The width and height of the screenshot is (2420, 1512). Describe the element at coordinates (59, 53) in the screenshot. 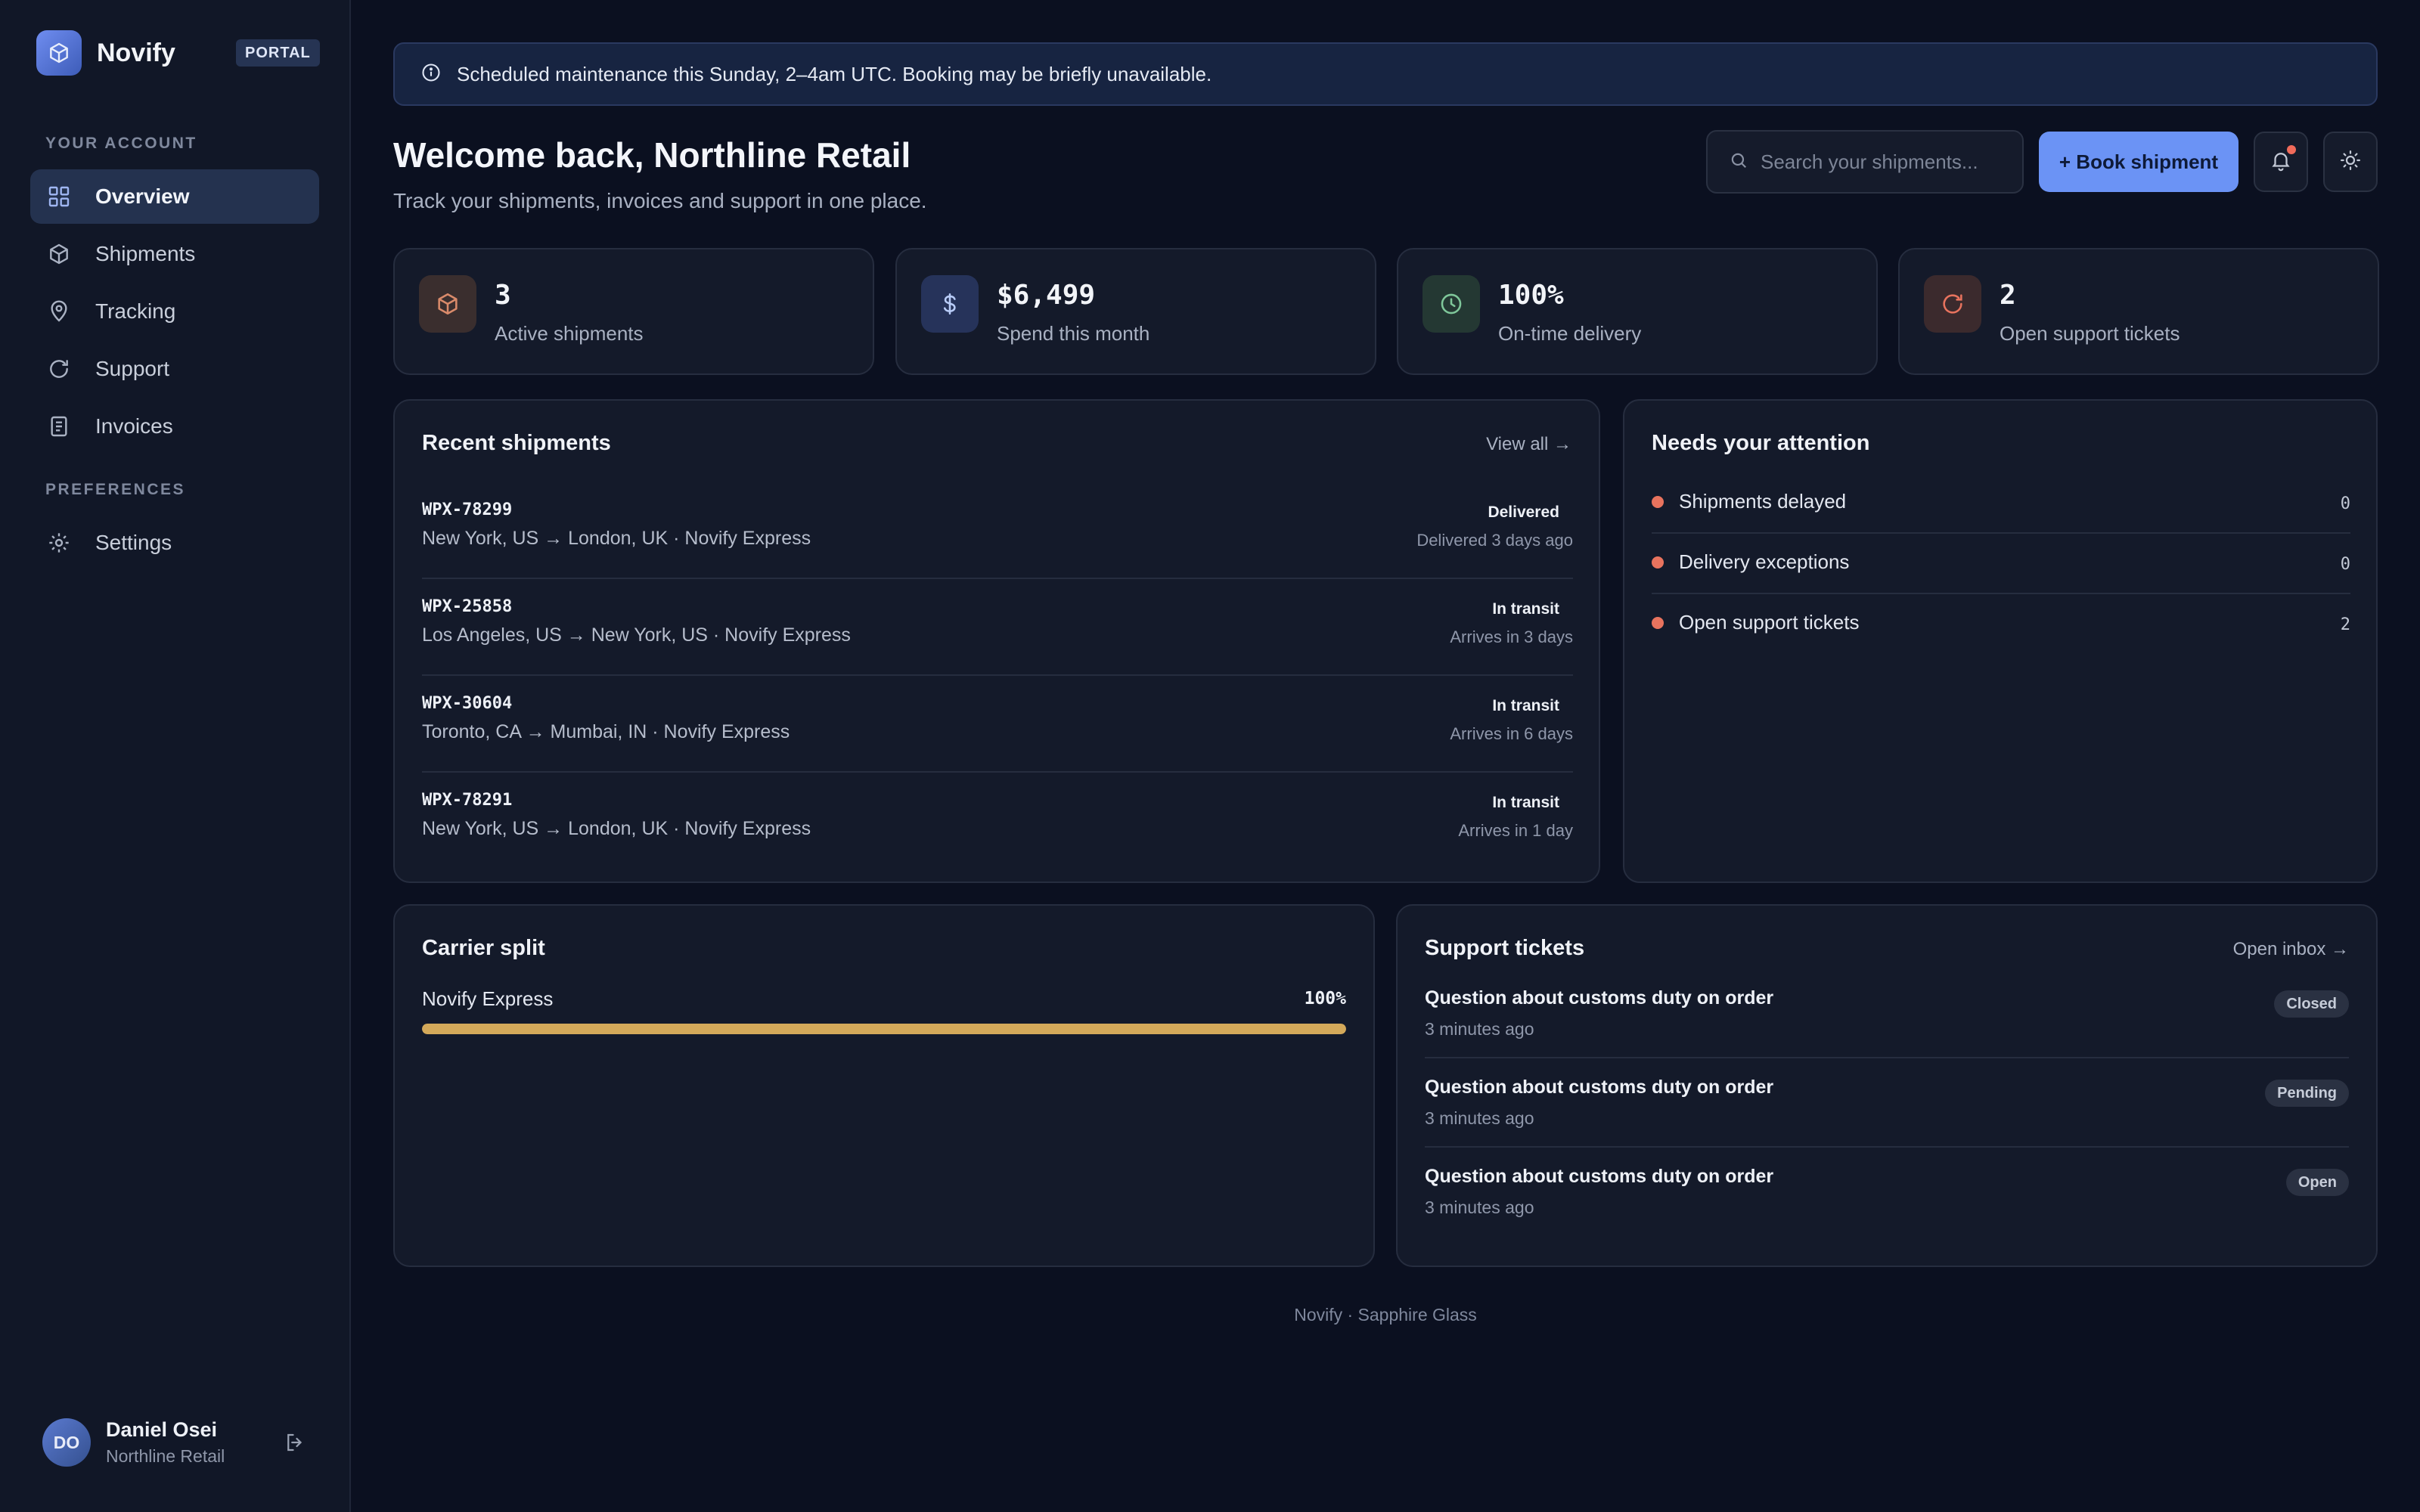

I see `cube-logo-icon` at that location.